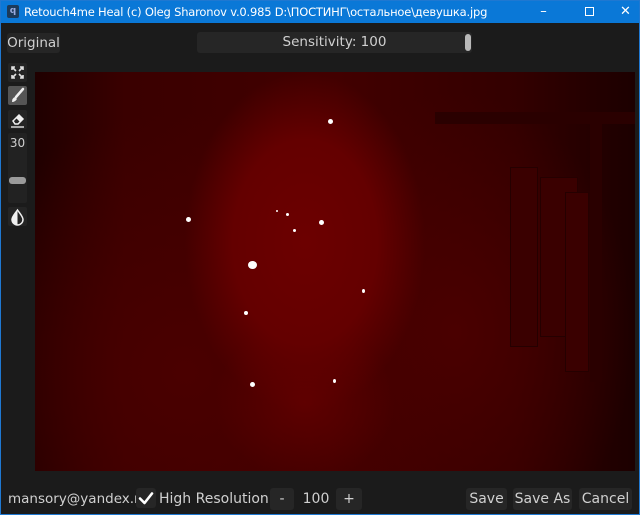 The width and height of the screenshot is (640, 515). I want to click on brush-tool-button, so click(17, 95).